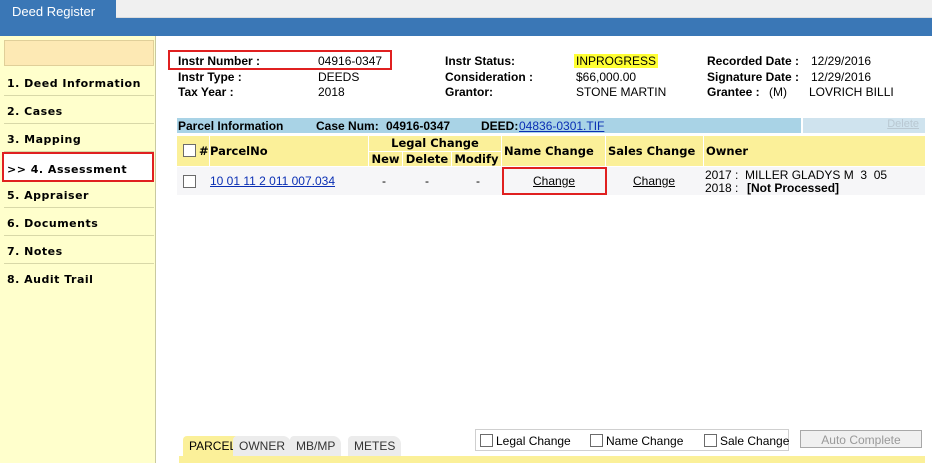 This screenshot has height=463, width=932. What do you see at coordinates (231, 126) in the screenshot?
I see `parcel-info-title: Parcel Information` at bounding box center [231, 126].